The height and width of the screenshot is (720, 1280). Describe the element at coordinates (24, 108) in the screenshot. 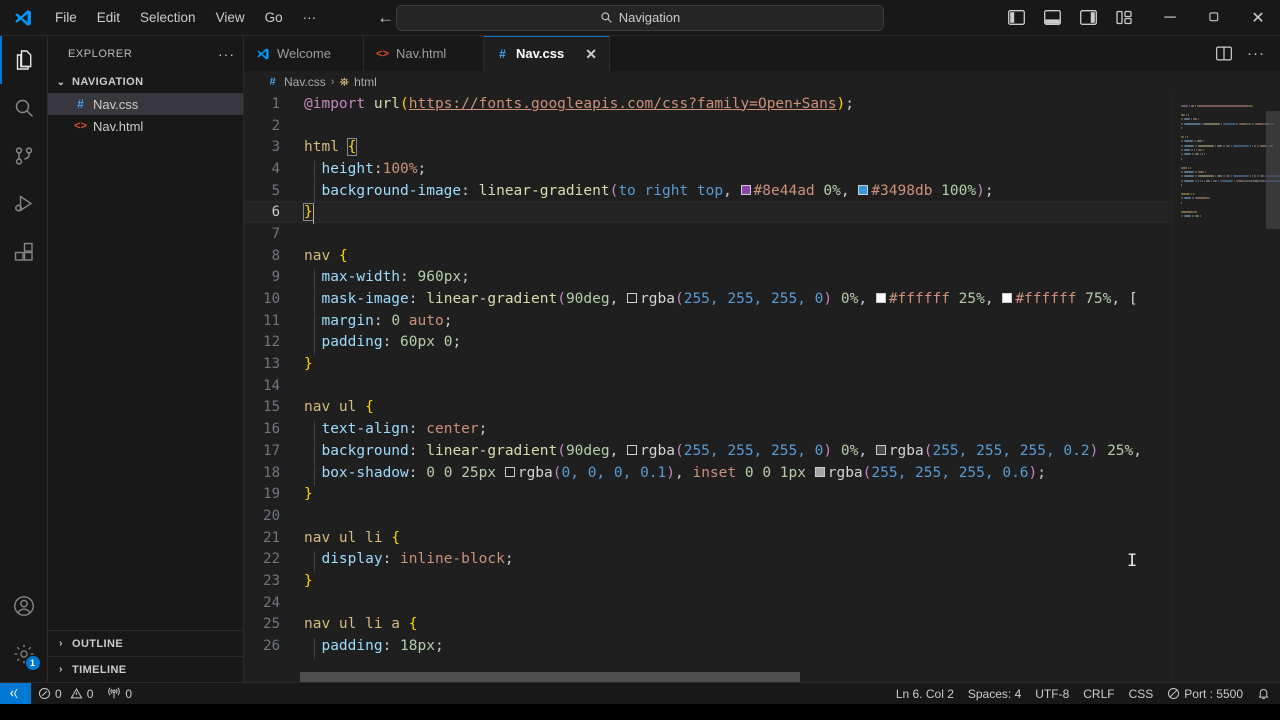

I see `activity-search` at that location.